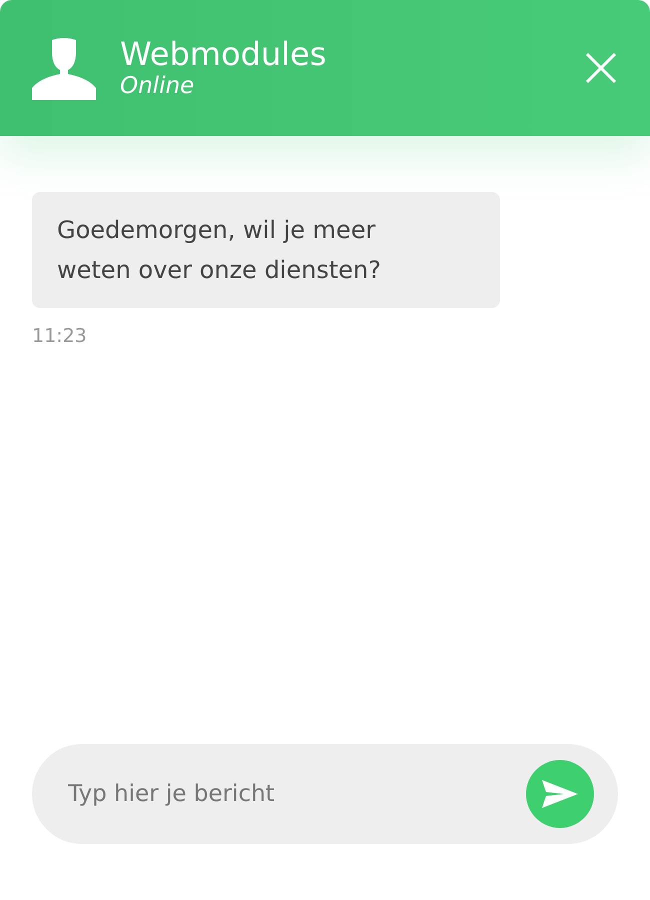  Describe the element at coordinates (325, 794) in the screenshot. I see `message-field: Typ hier je bericht` at that location.